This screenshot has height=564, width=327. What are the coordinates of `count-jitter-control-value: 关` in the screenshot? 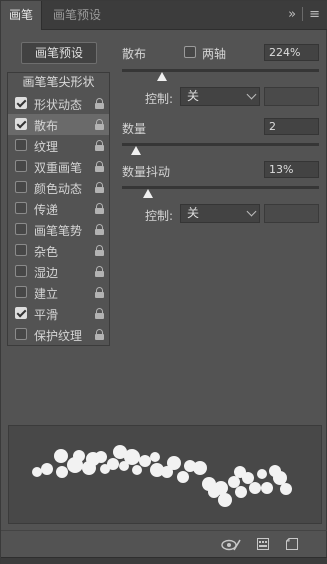 It's located at (193, 213).